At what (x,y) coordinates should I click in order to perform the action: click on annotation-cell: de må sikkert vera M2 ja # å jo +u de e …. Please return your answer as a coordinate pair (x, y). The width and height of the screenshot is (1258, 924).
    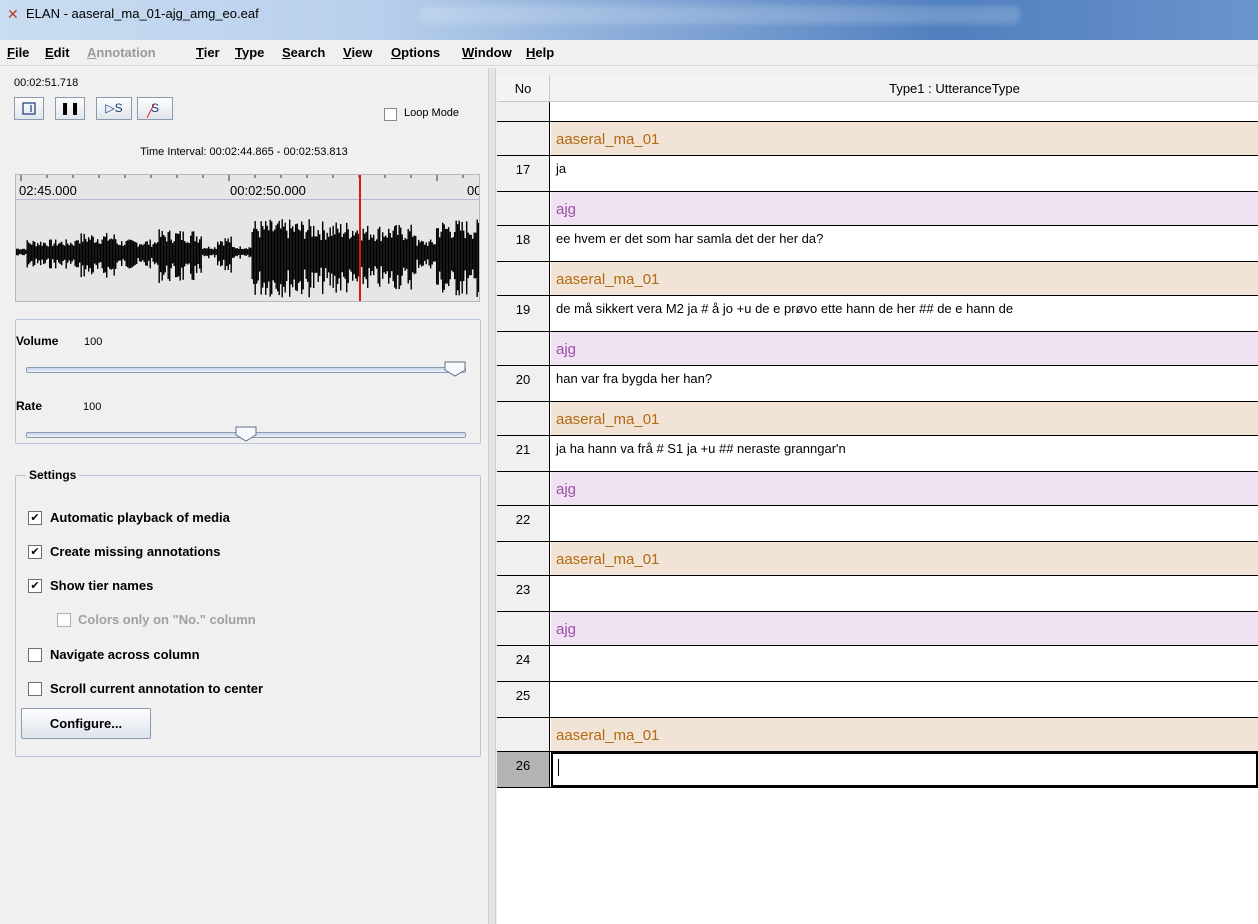
    Looking at the image, I should click on (904, 313).